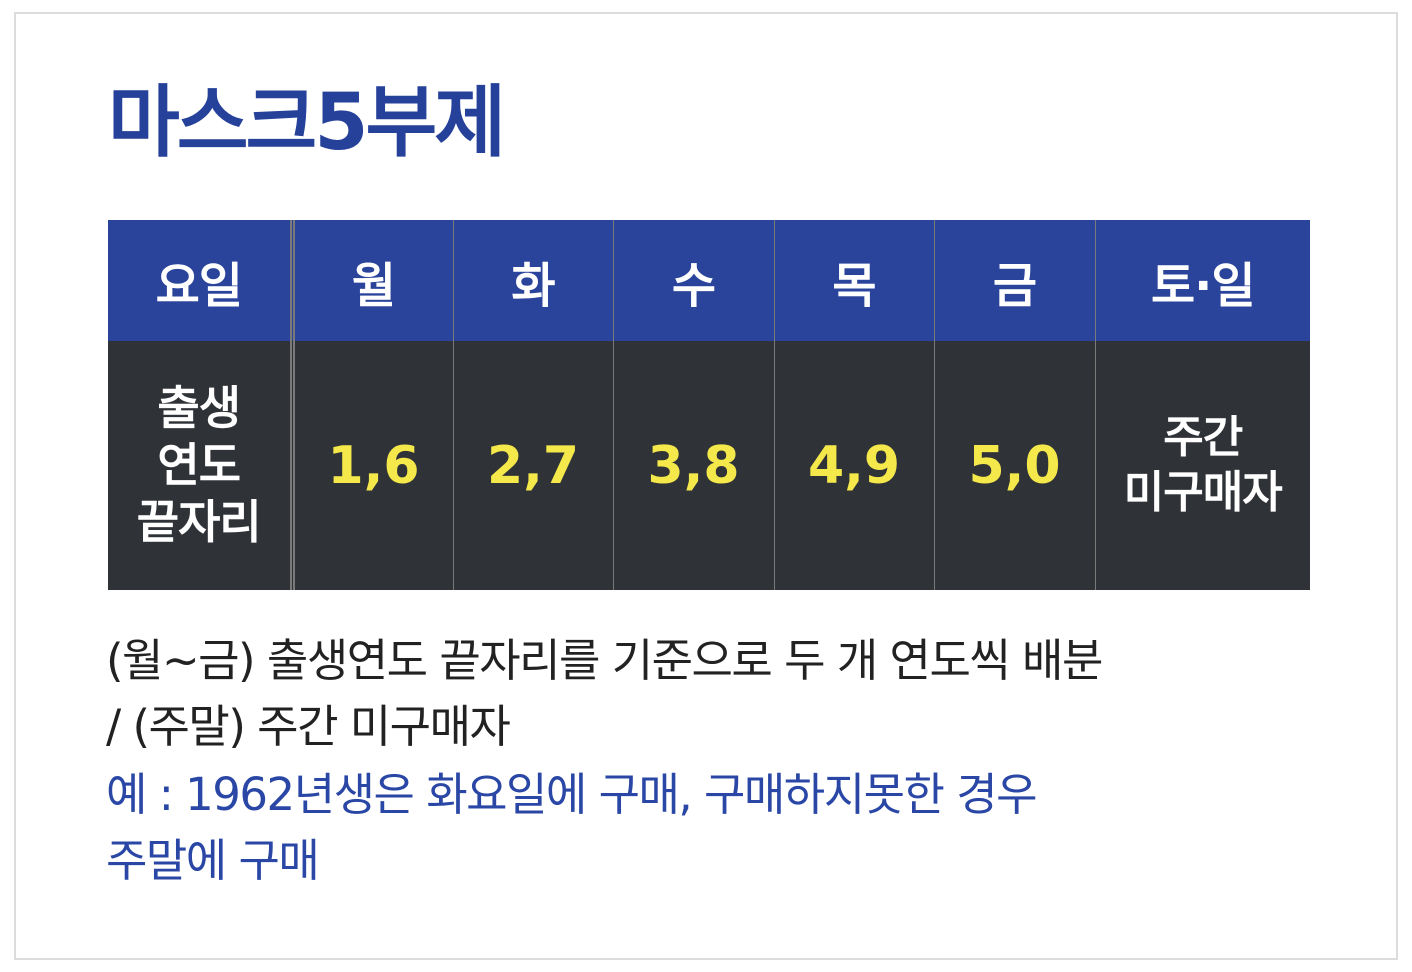 This screenshot has height=972, width=1412. What do you see at coordinates (604, 660) in the screenshot?
I see `note-line-1: (월~금) 출생연도 끝자리를 기준으로 두 개 연도씩 배분` at bounding box center [604, 660].